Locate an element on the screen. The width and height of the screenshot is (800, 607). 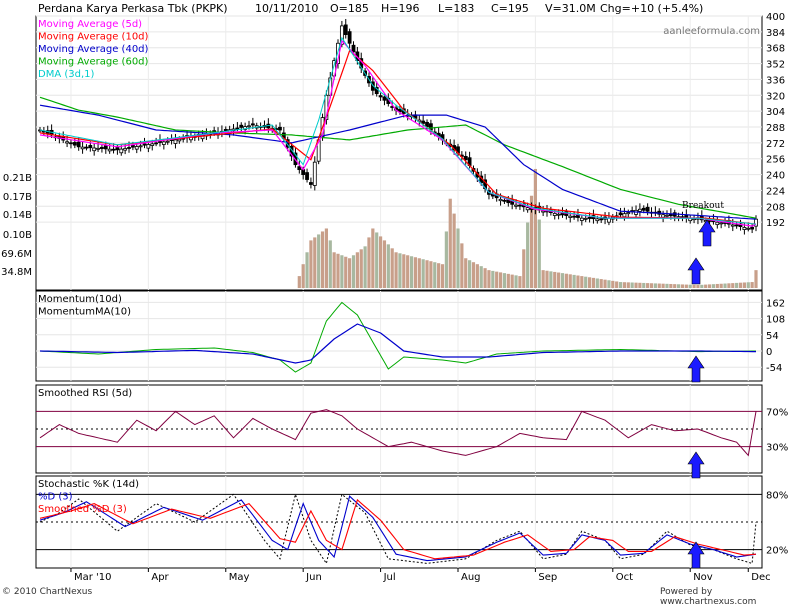
price-tick-label: 400 is located at coordinates (775, 17).